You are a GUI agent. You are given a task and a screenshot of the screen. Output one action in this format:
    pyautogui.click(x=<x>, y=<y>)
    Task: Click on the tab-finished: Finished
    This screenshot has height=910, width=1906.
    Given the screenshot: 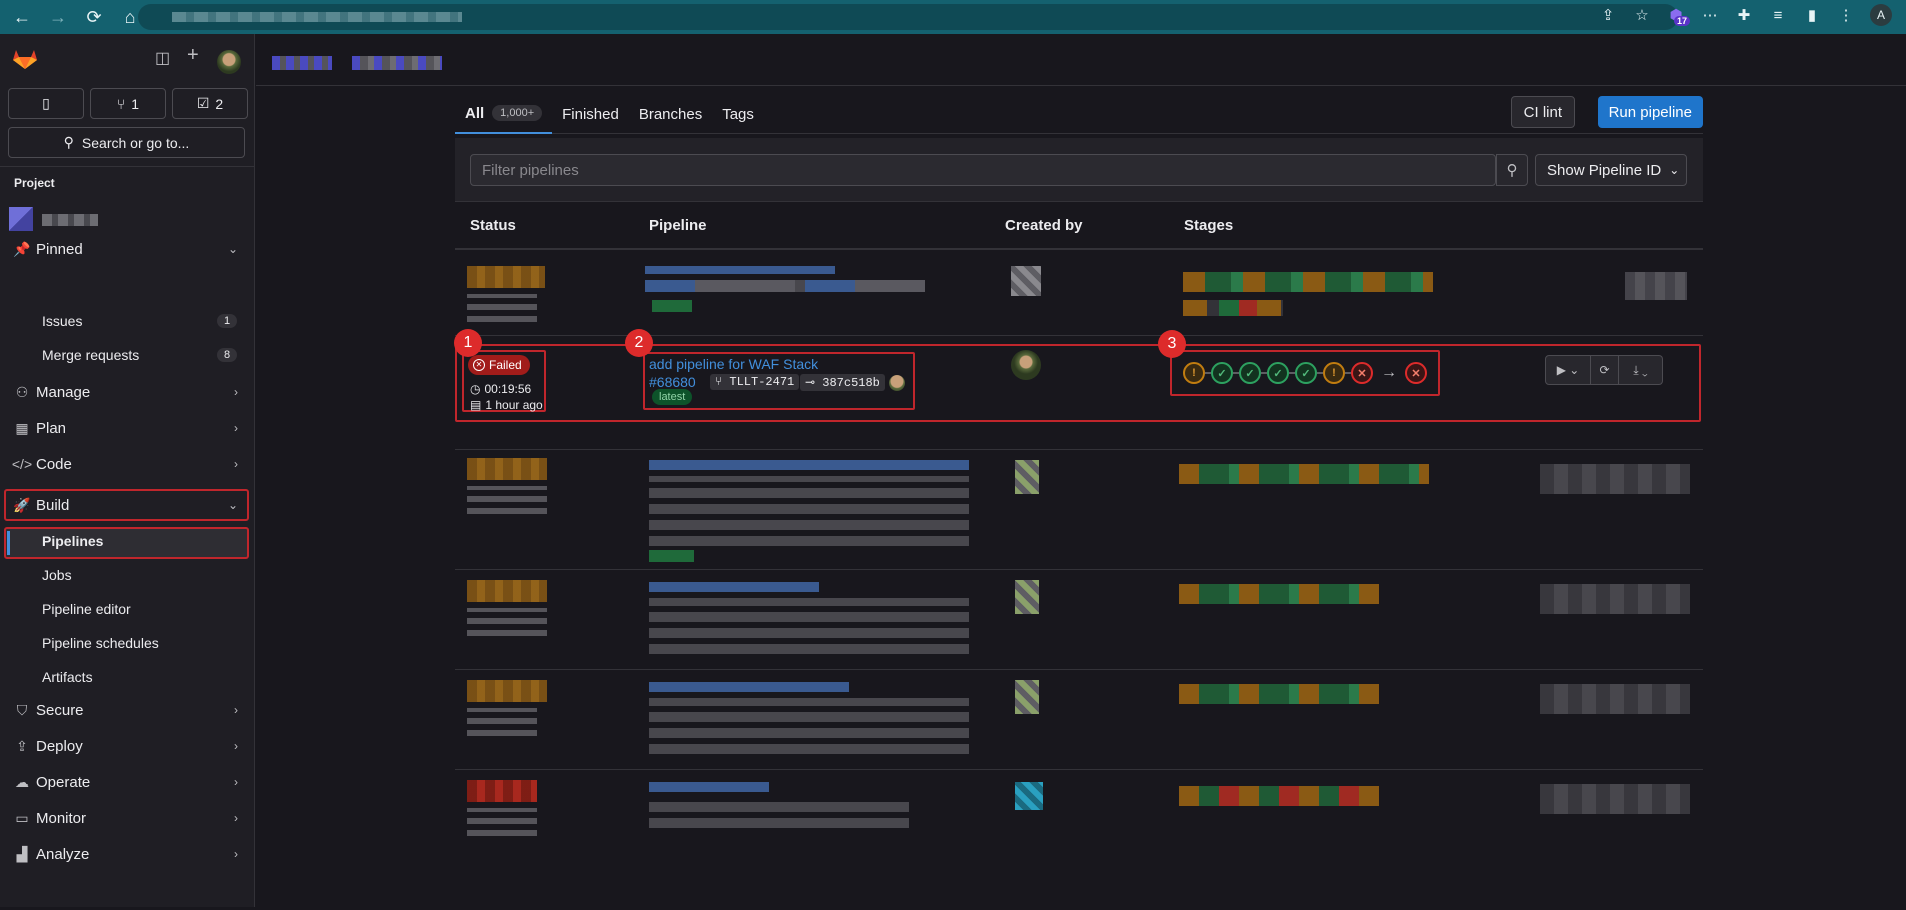 What is the action you would take?
    pyautogui.click(x=590, y=114)
    